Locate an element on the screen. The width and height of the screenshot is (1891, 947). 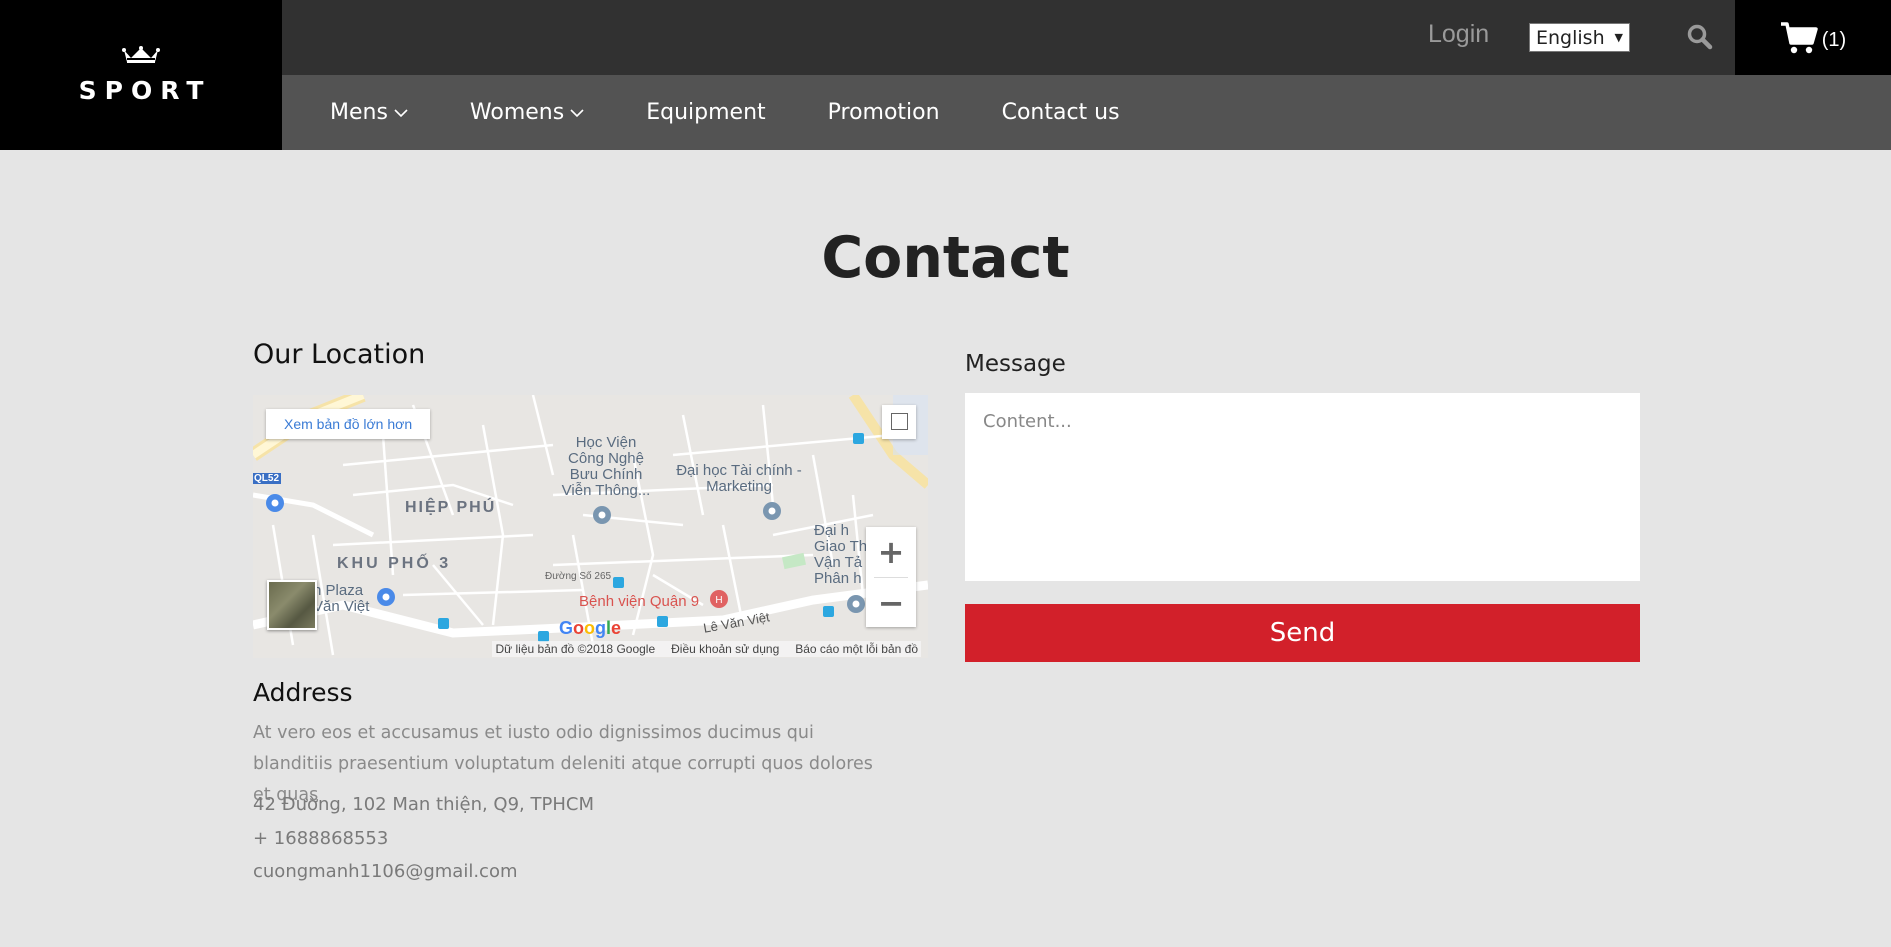
top-bar is located at coordinates (1008, 37).